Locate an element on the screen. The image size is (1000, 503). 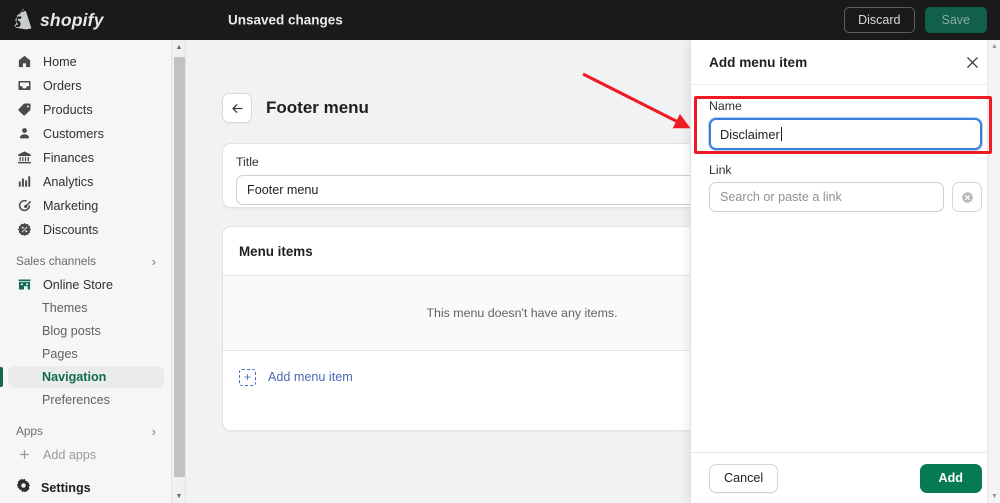
menu-items-heading: Menu items is located at coordinates (276, 251).